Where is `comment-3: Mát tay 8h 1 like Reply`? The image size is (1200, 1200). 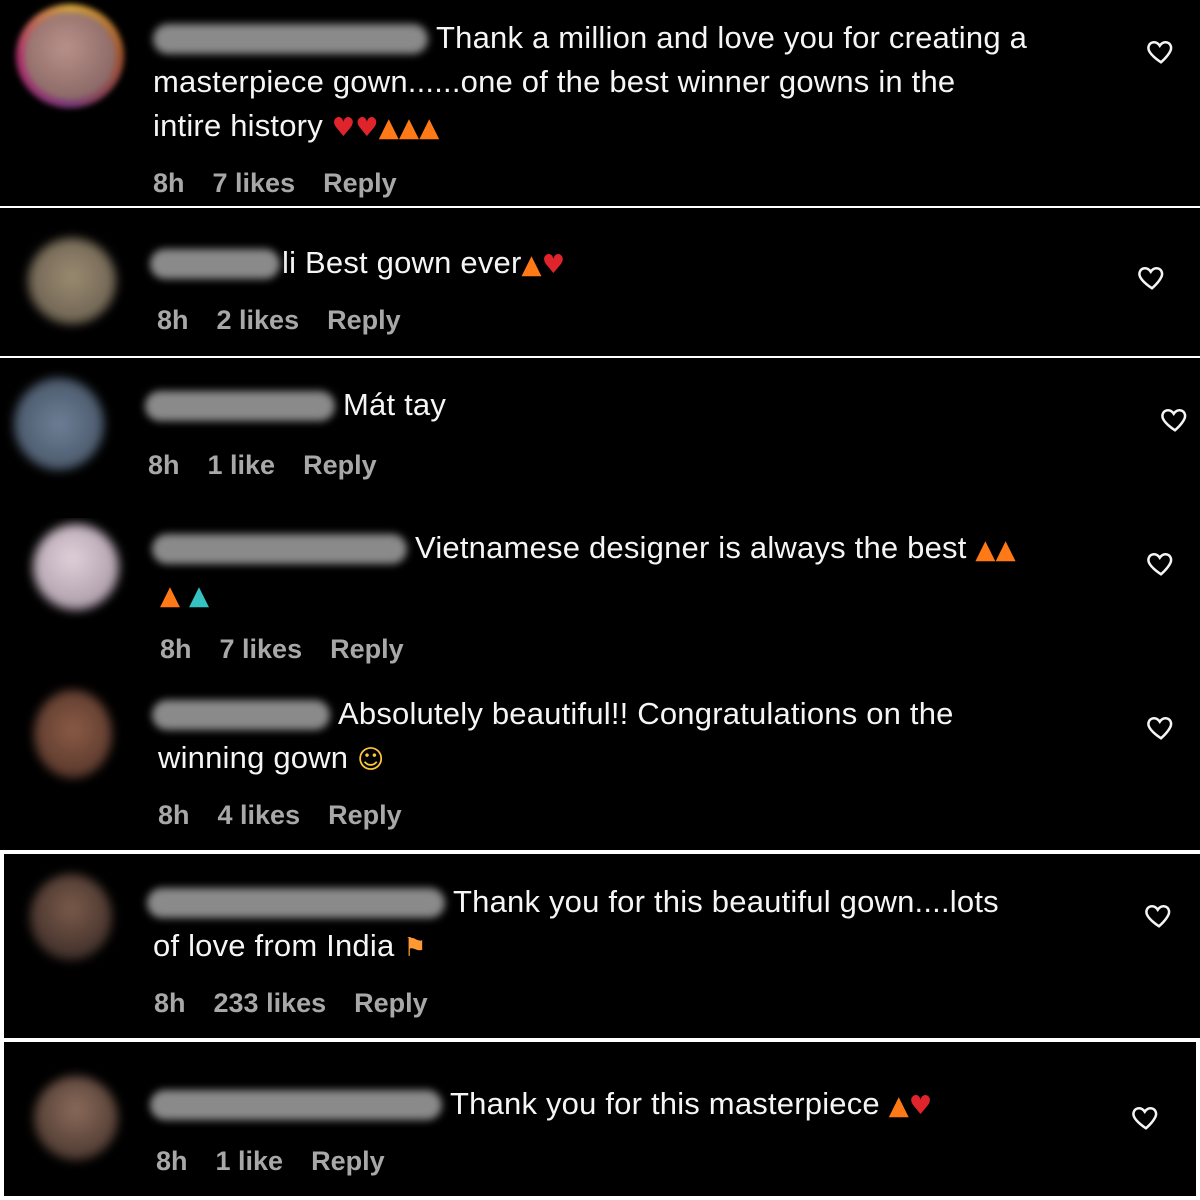 comment-3: Mát tay 8h 1 like Reply is located at coordinates (600, 438).